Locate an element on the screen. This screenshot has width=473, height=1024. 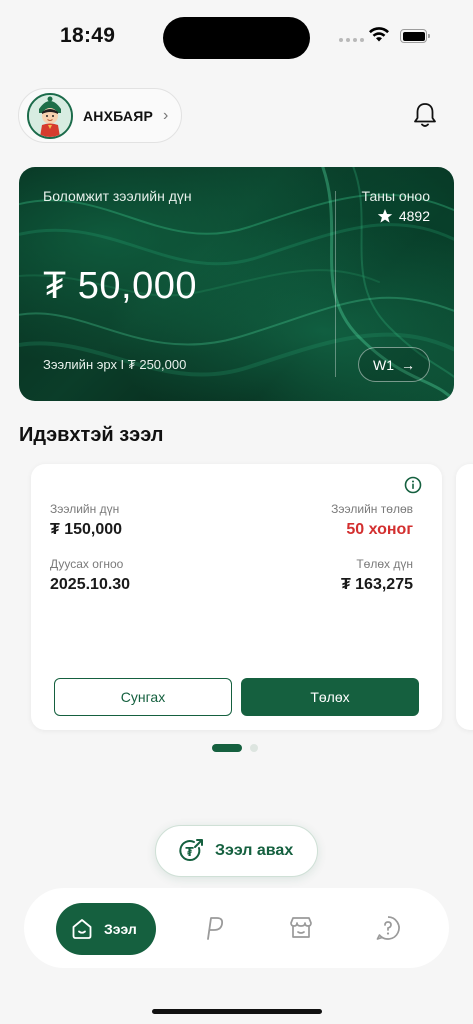
score-value: 4892 is located at coordinates (403, 216).